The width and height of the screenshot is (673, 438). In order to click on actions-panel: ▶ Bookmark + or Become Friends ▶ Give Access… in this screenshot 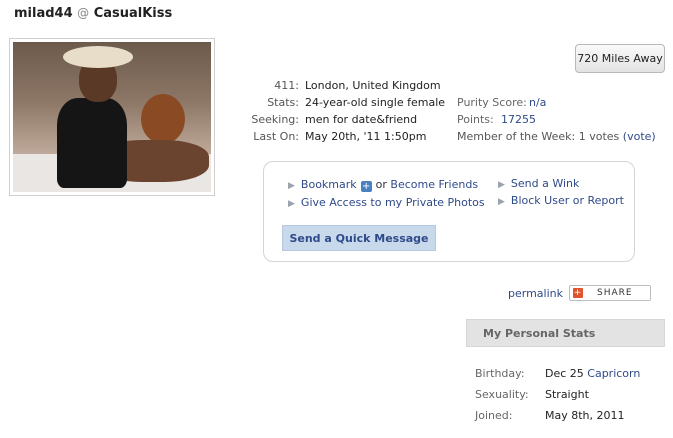, I will do `click(449, 211)`.